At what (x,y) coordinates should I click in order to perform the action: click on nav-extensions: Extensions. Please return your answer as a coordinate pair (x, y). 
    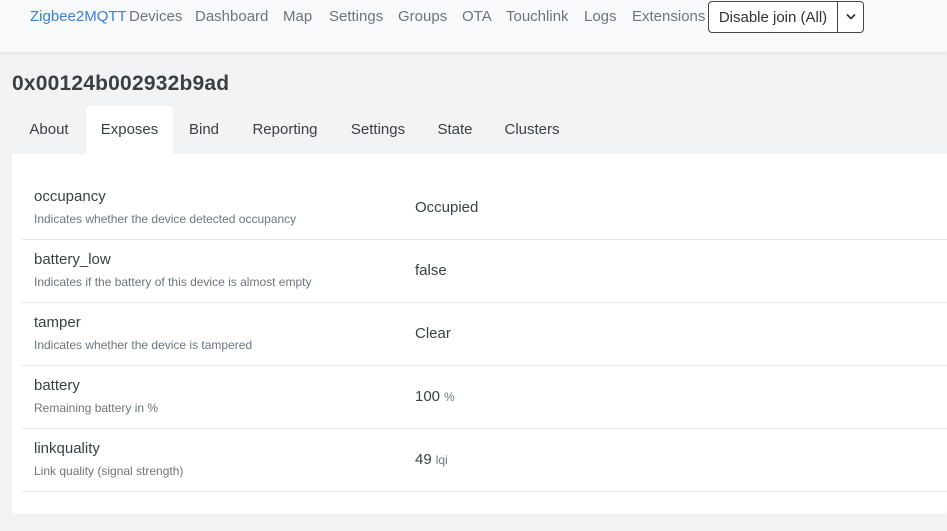
    Looking at the image, I should click on (668, 17).